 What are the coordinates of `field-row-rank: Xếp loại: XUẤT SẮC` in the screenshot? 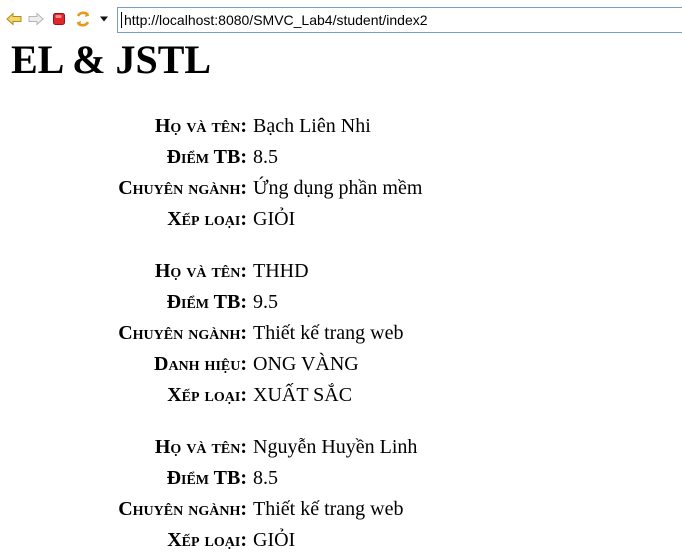 It's located at (341, 395).